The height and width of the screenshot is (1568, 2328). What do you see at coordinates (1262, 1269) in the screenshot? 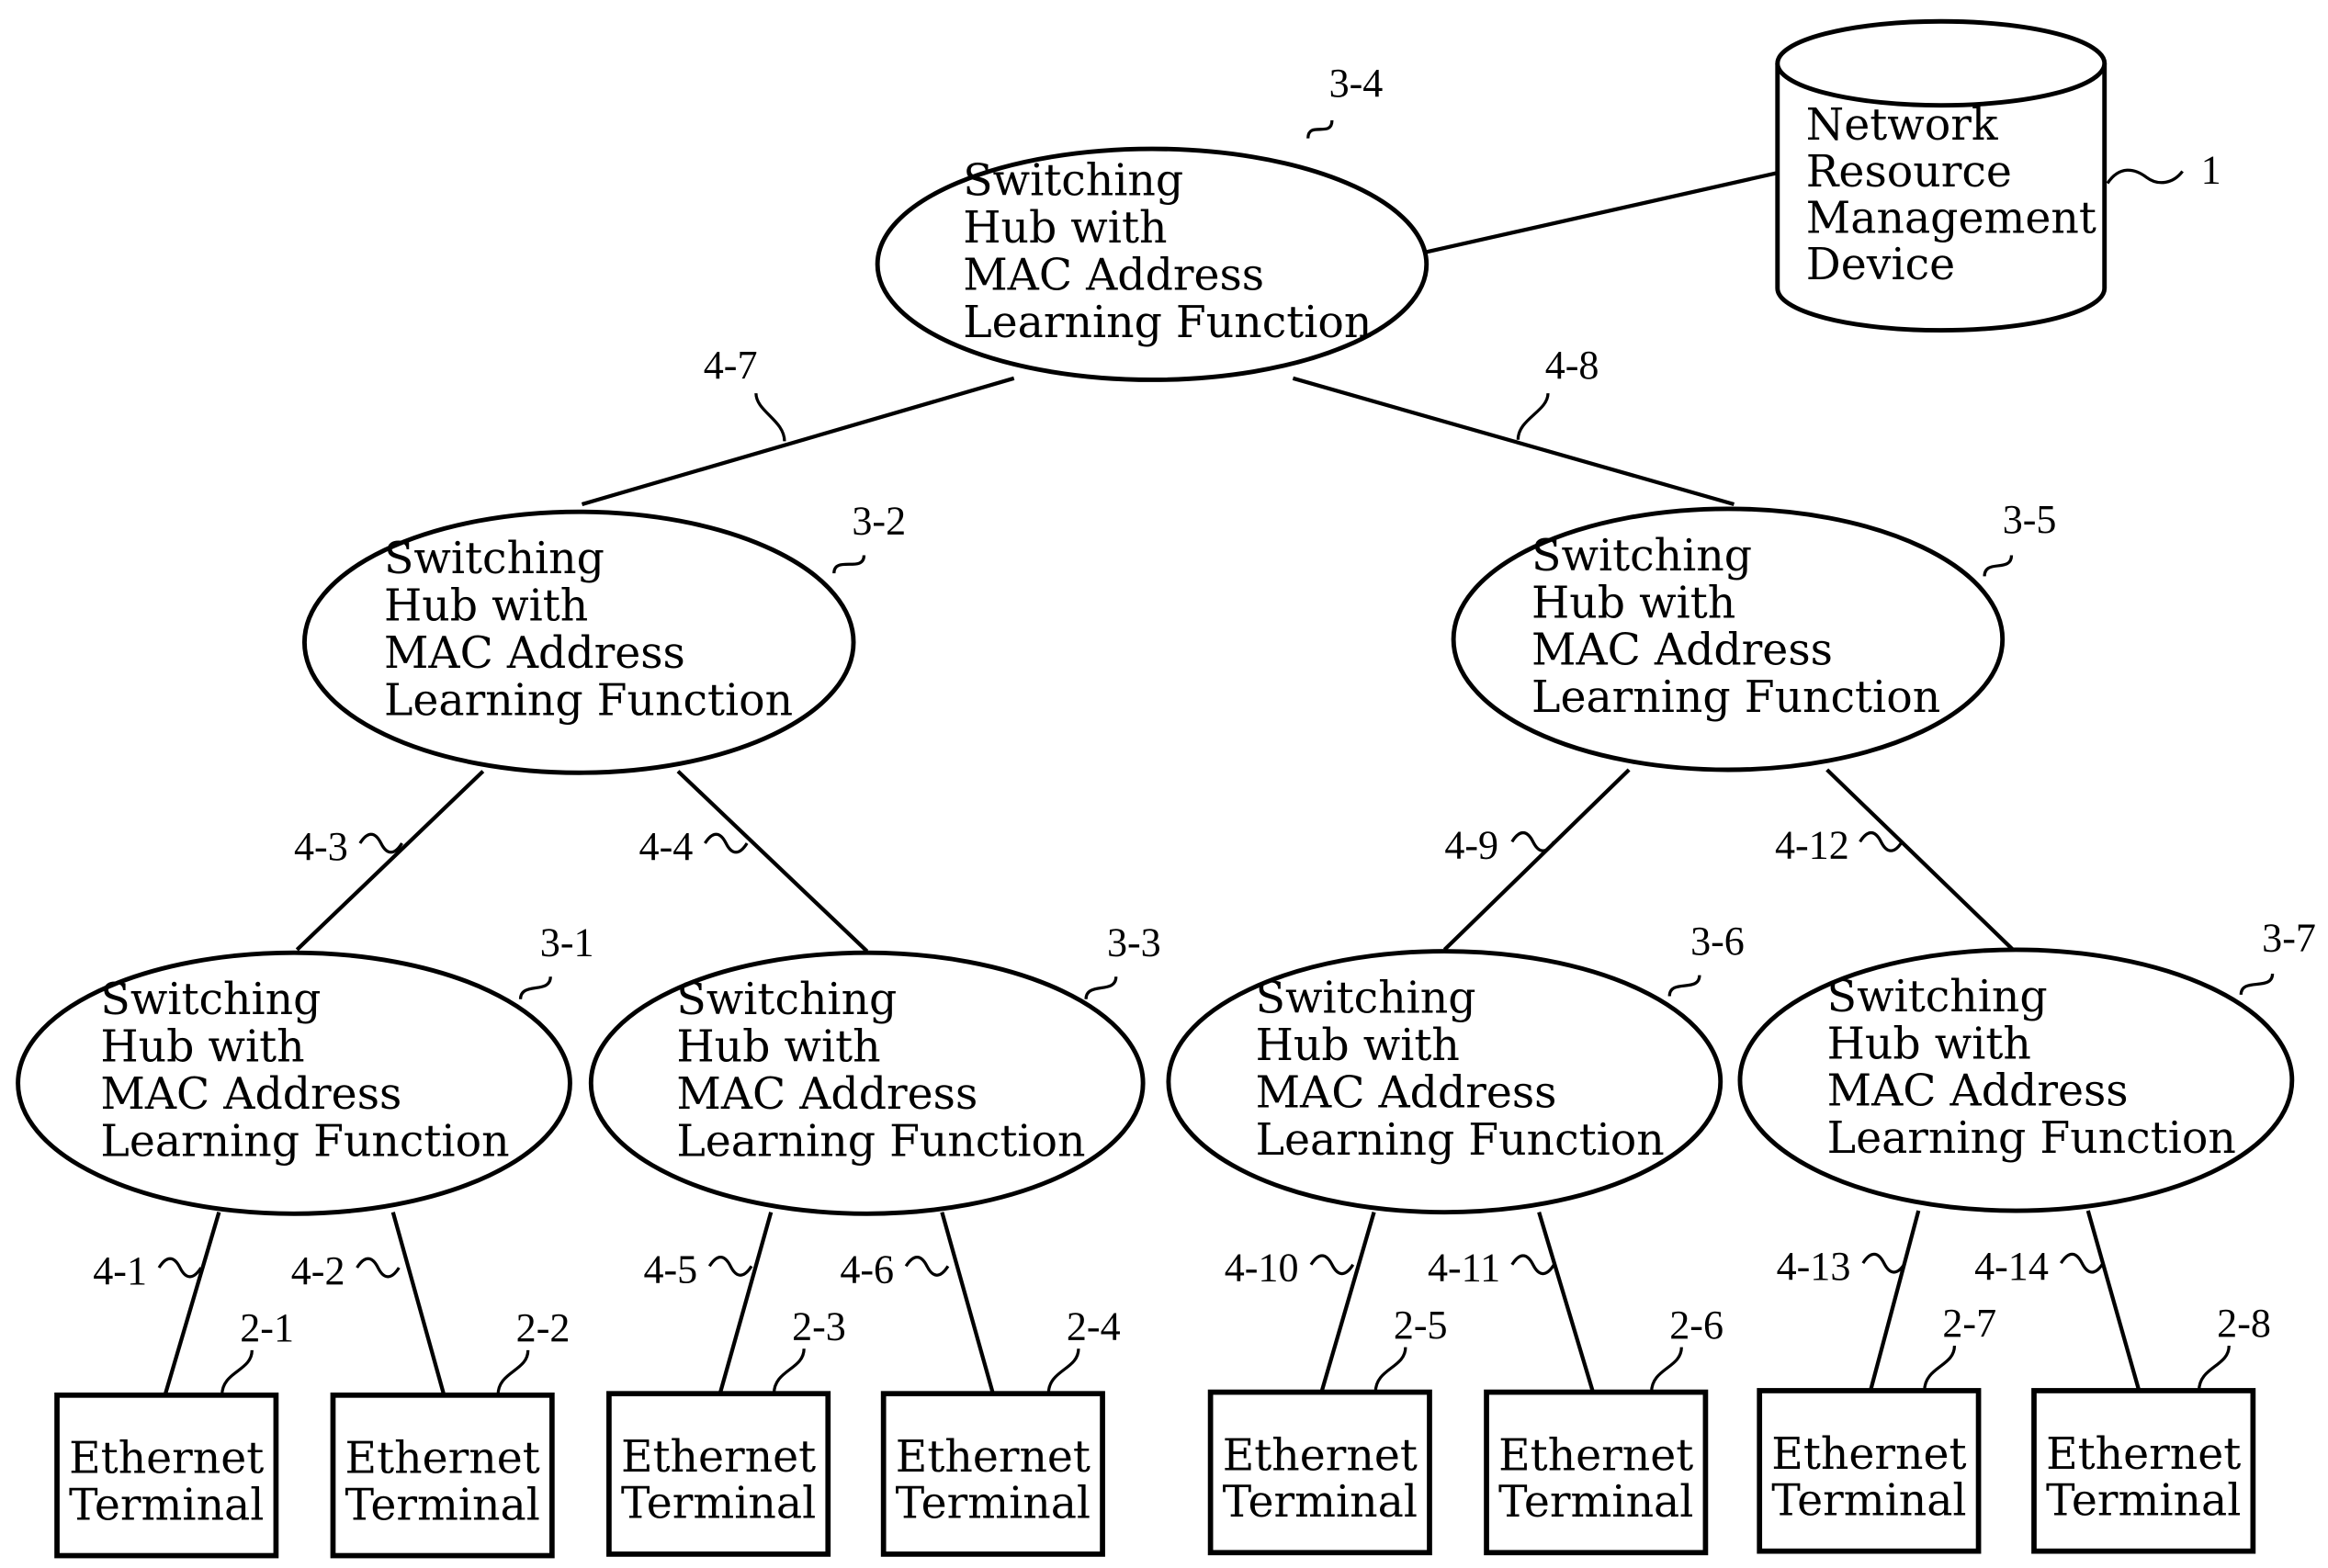
I see `link-ref-label: 4-10` at bounding box center [1262, 1269].